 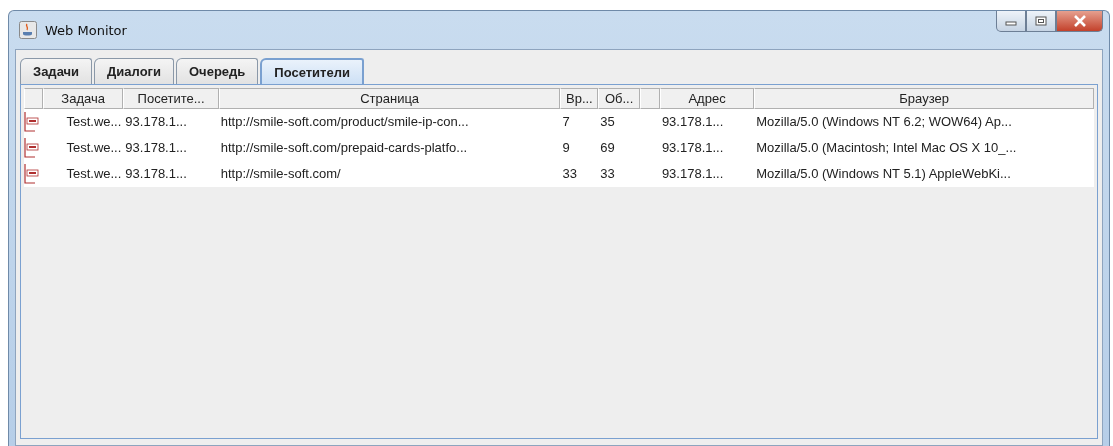 I want to click on maximize-icon, so click(x=1041, y=21).